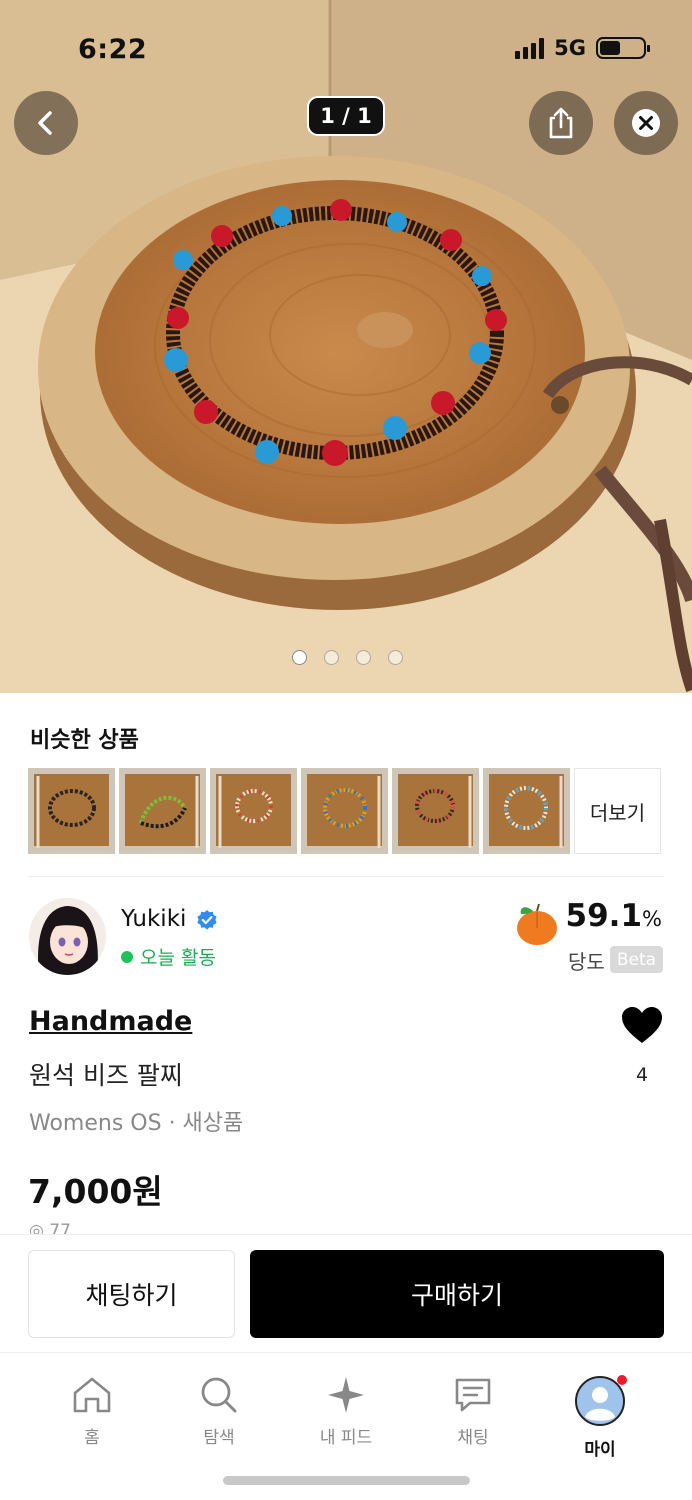 This screenshot has height=1500, width=692. I want to click on tab-search: 탐색, so click(219, 1411).